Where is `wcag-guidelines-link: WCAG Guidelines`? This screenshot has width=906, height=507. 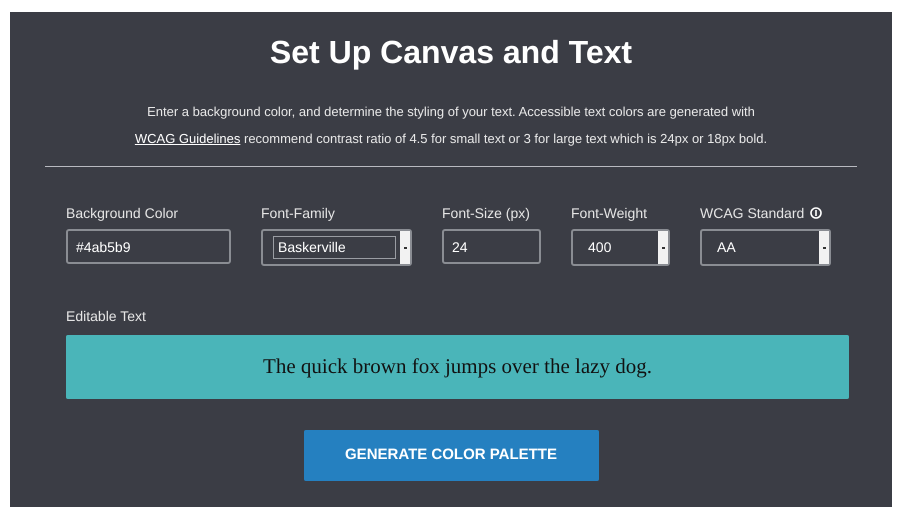
wcag-guidelines-link: WCAG Guidelines is located at coordinates (187, 138).